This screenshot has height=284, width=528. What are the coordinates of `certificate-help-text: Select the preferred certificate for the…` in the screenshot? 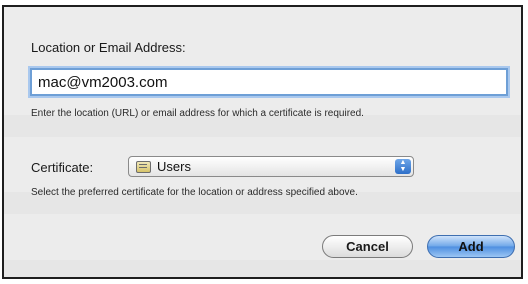 It's located at (194, 192).